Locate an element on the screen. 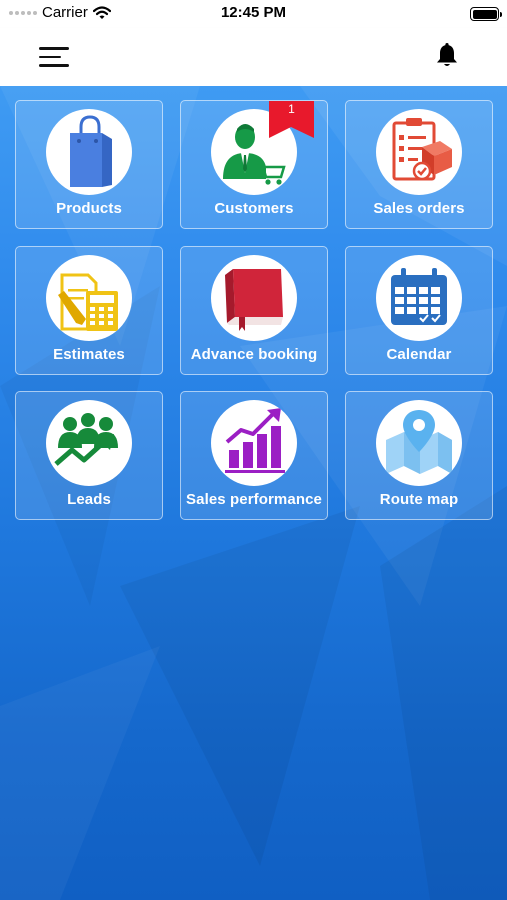  badge-count: 1 is located at coordinates (291, 109).